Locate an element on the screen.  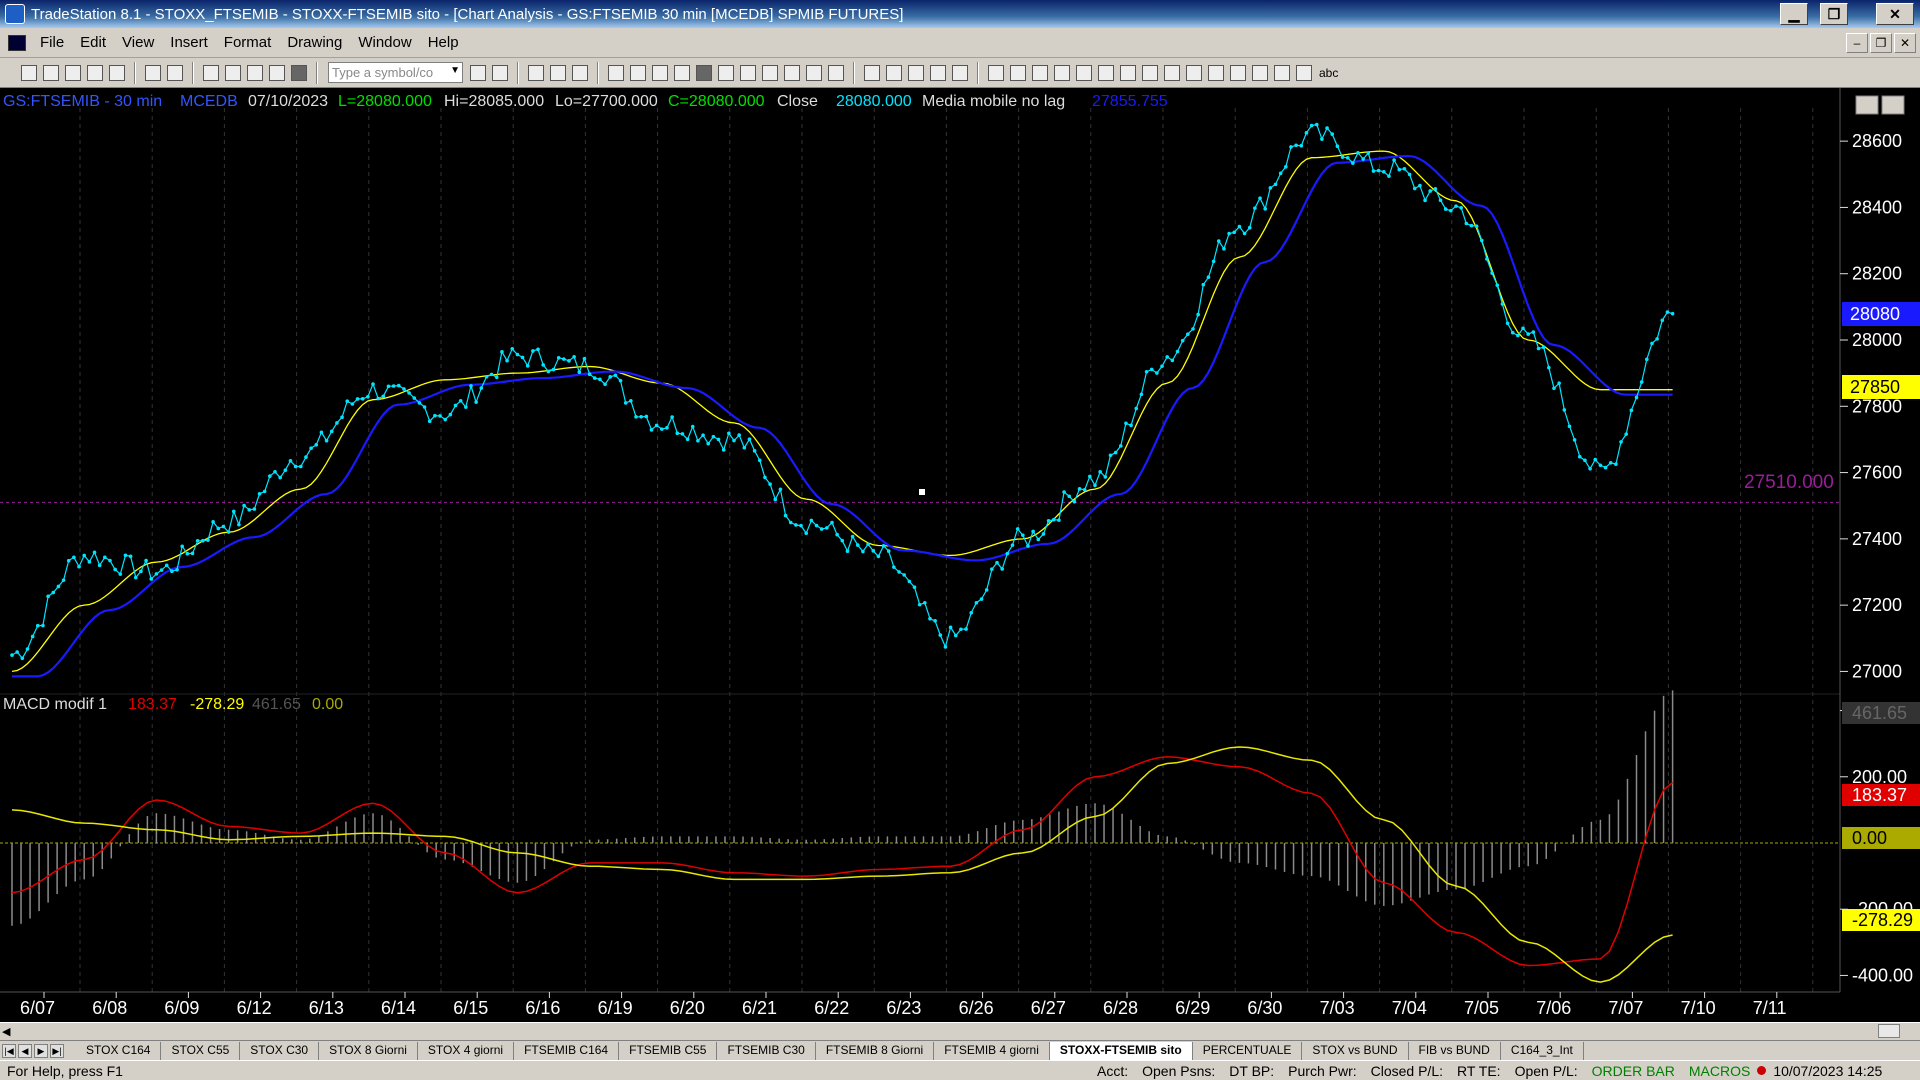
mdi-minimize-button: – is located at coordinates (1857, 43).